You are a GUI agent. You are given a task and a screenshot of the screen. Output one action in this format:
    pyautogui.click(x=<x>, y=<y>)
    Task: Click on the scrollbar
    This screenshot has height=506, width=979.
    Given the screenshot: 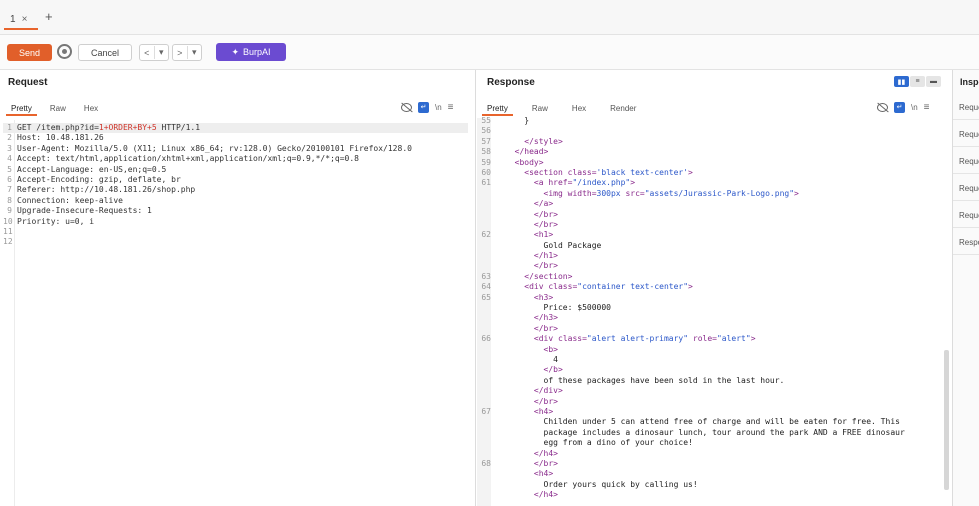 What is the action you would take?
    pyautogui.click(x=946, y=420)
    